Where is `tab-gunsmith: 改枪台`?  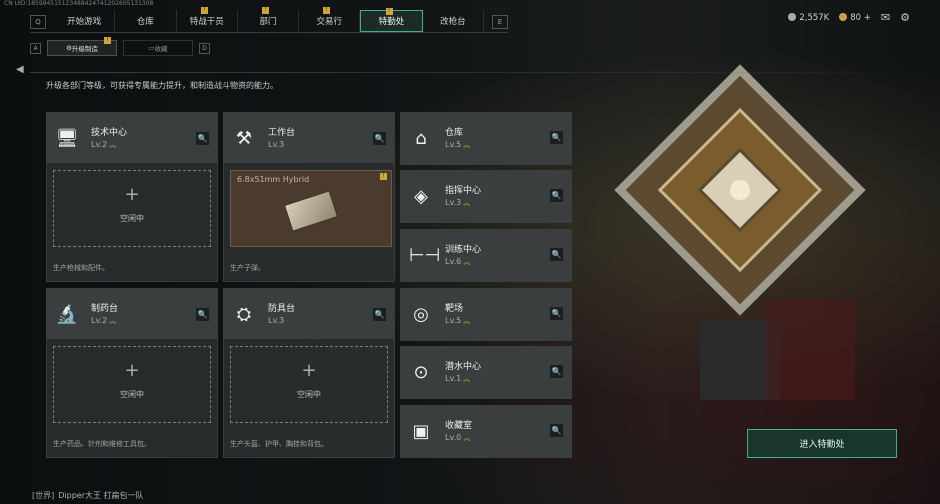
tab-gunsmith: 改枪台 is located at coordinates (453, 21).